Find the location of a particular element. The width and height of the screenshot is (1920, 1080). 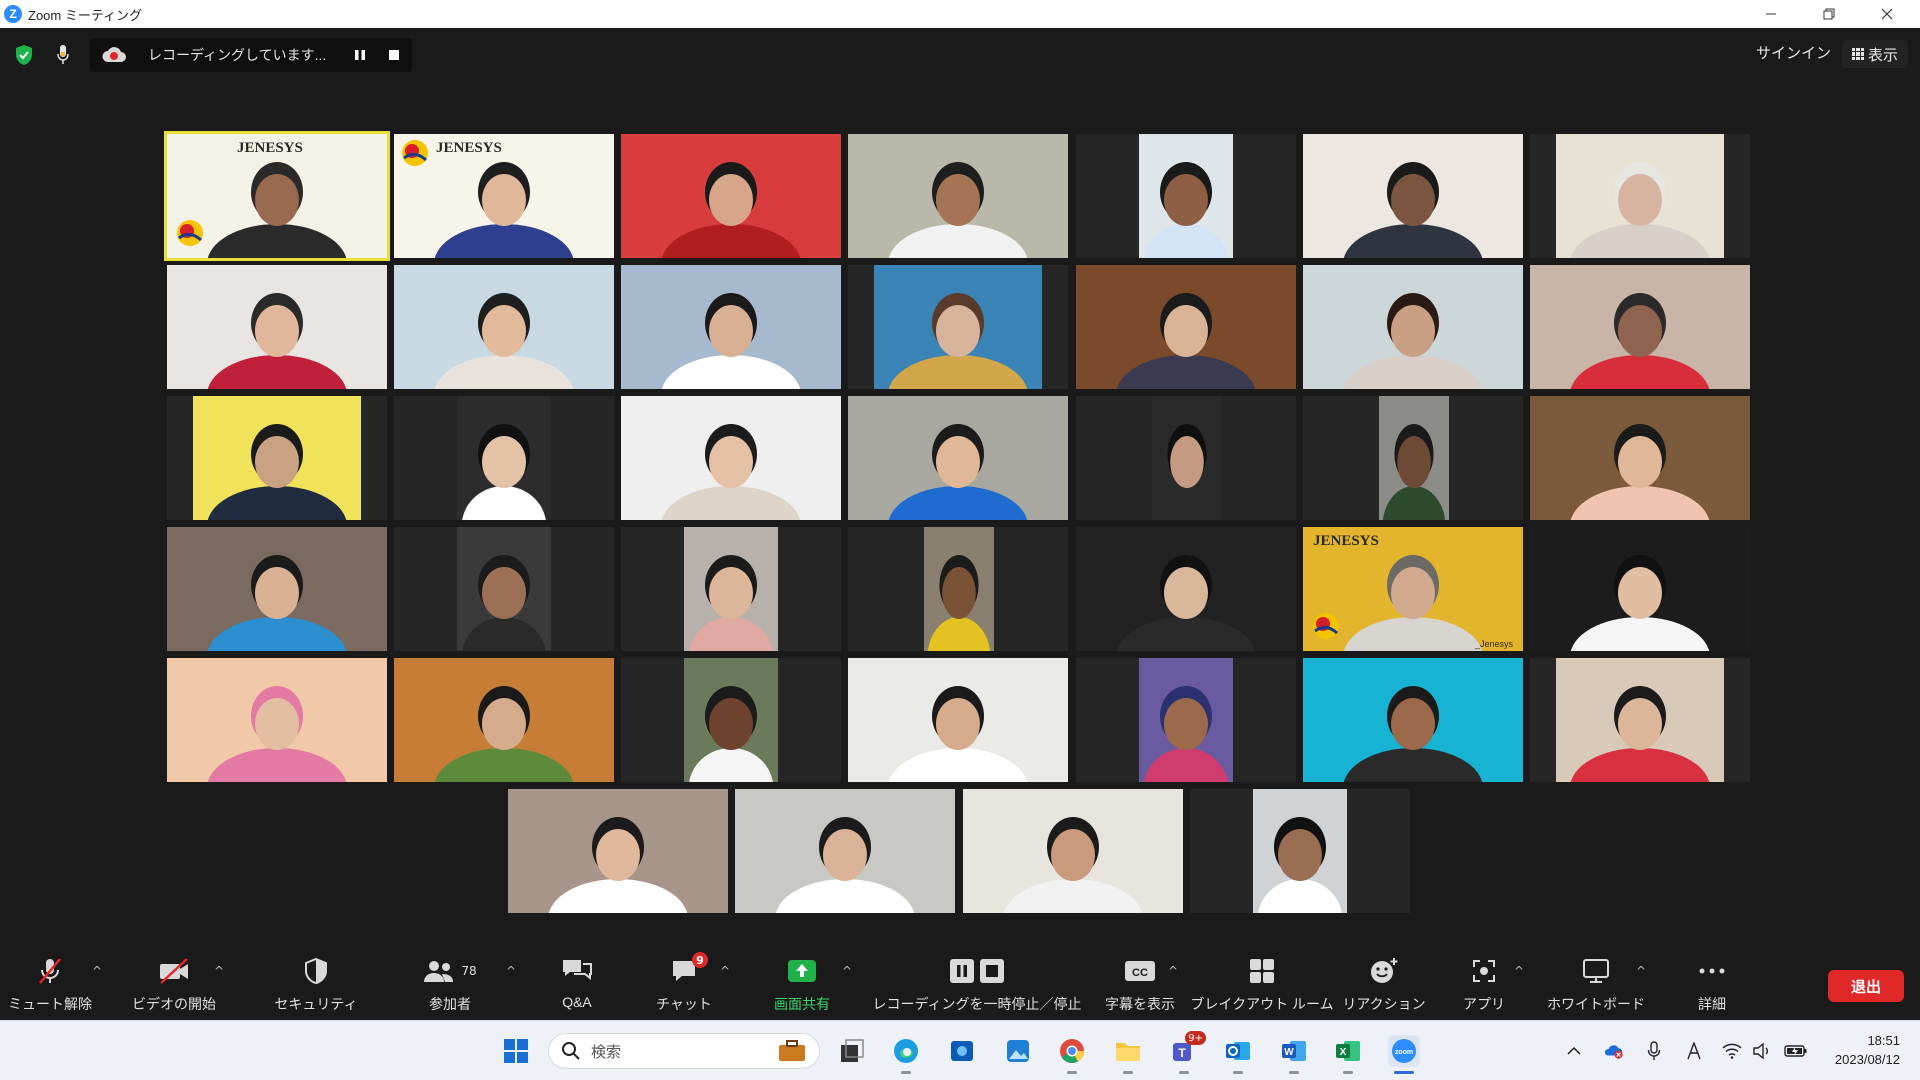

reactions-button: リアクション is located at coordinates (1384, 986).